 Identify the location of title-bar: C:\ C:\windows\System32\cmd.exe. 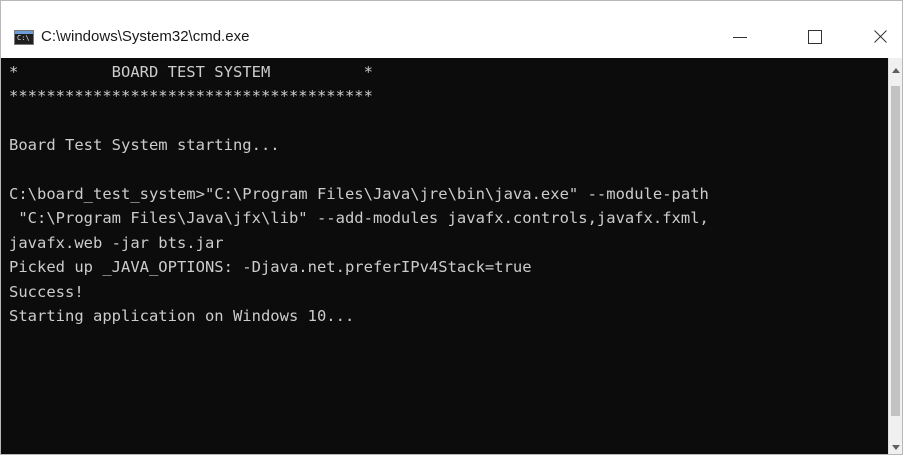
(451, 29).